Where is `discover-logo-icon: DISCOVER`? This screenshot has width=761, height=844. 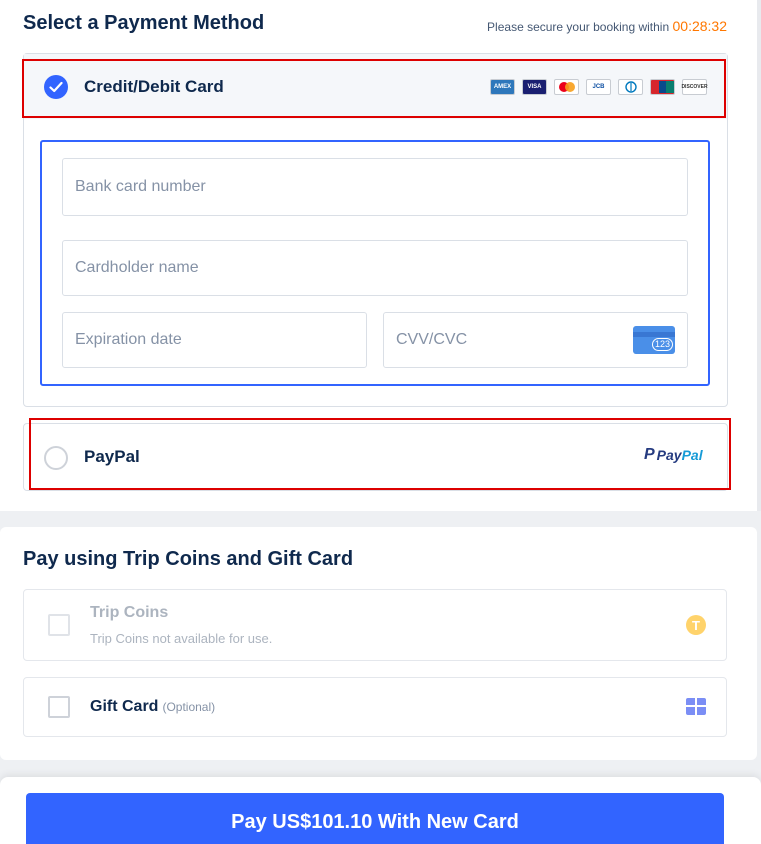 discover-logo-icon: DISCOVER is located at coordinates (694, 87).